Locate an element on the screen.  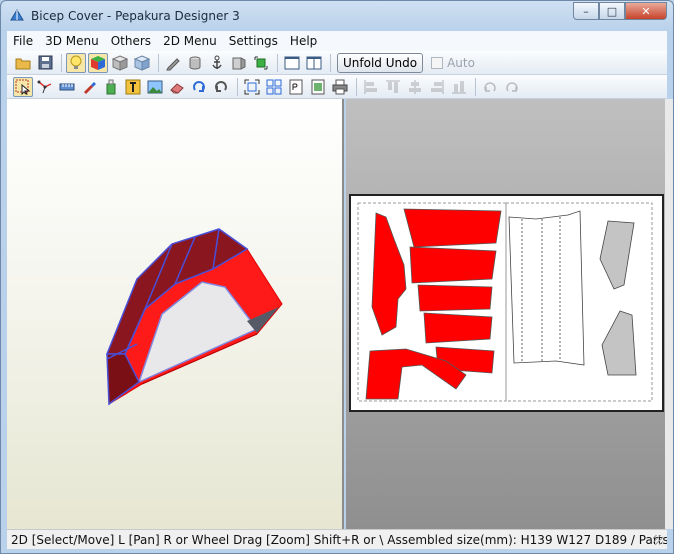
minimize-button: – is located at coordinates (586, 11).